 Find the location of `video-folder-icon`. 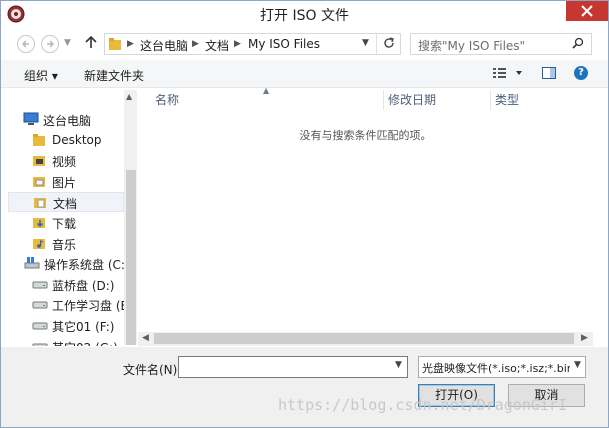

video-folder-icon is located at coordinates (39, 161).